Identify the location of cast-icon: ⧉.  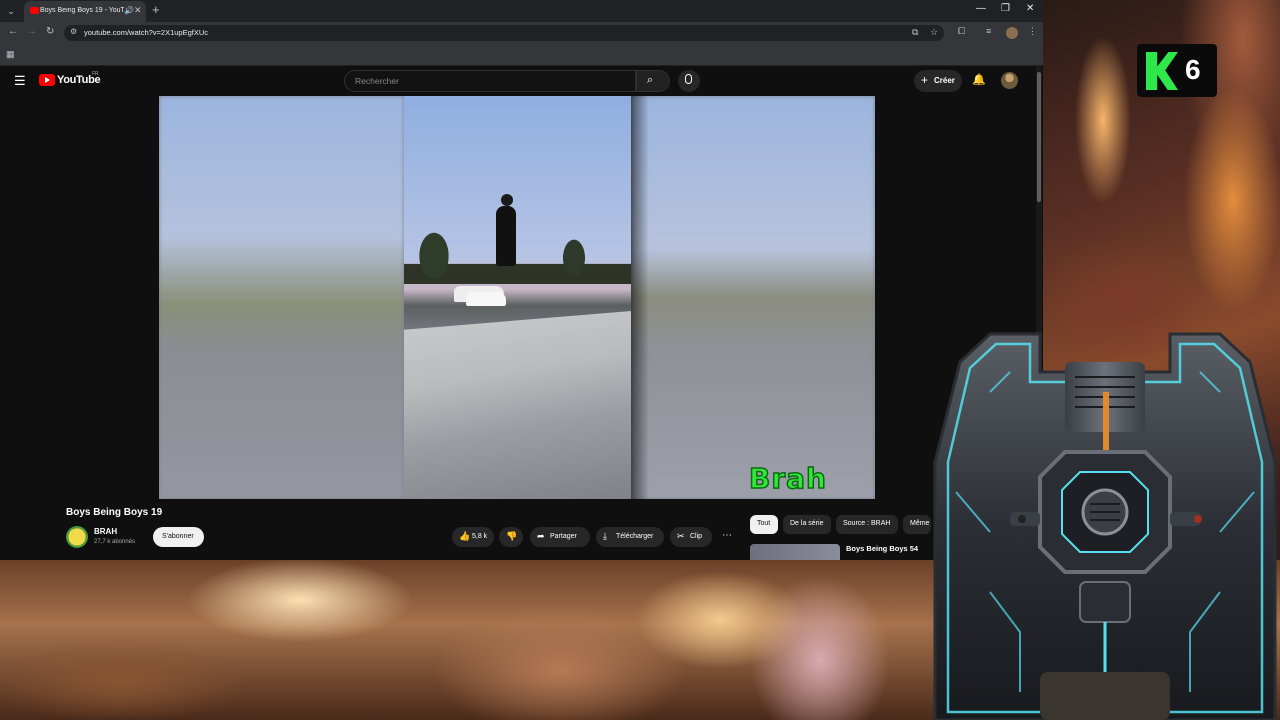
(915, 32).